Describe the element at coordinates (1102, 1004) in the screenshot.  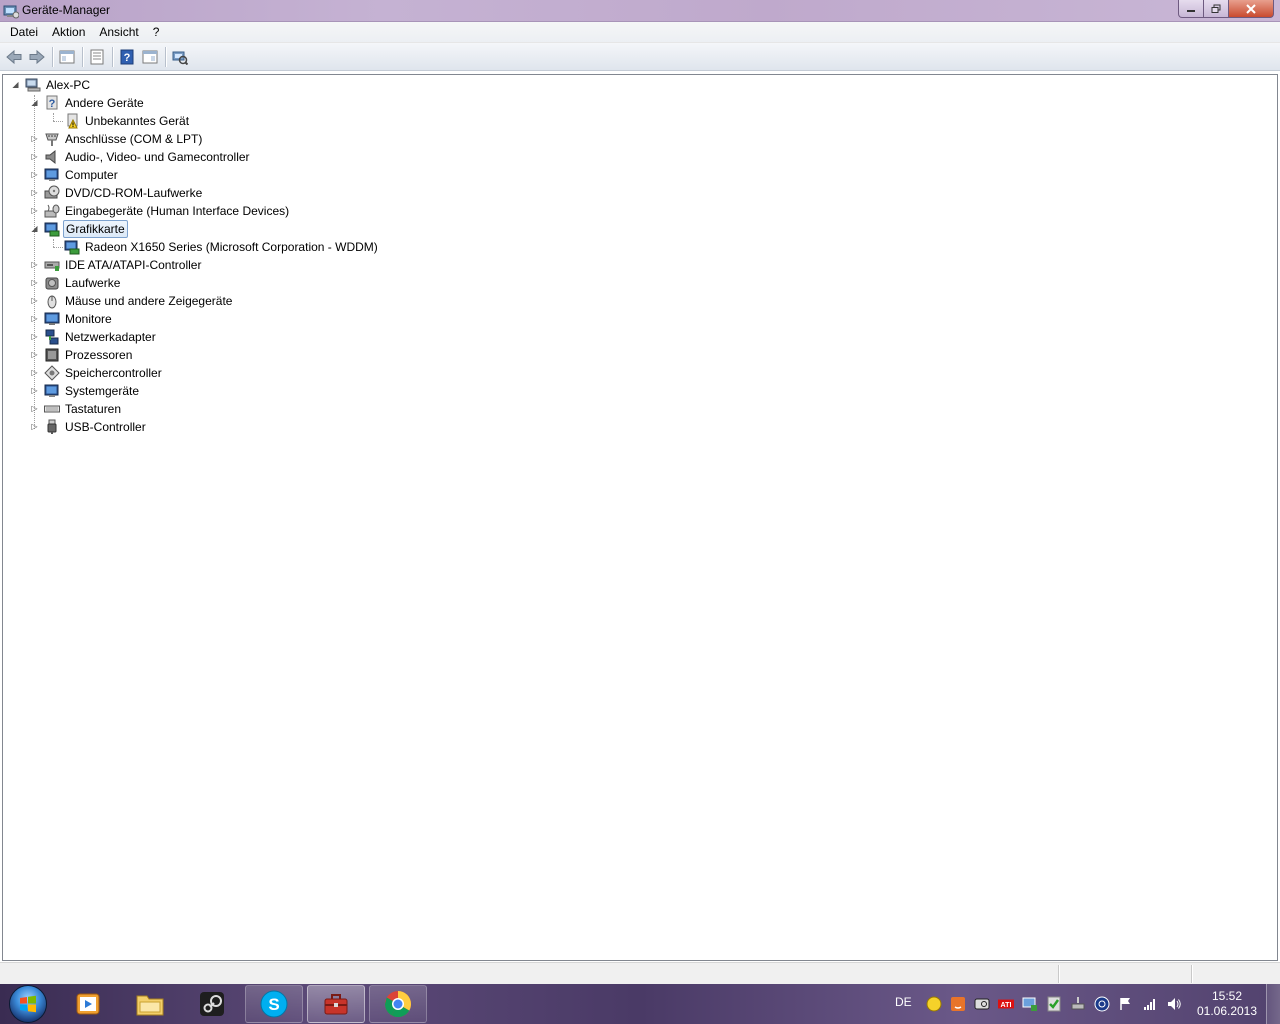
I see `tray-bluetooth-icon` at that location.